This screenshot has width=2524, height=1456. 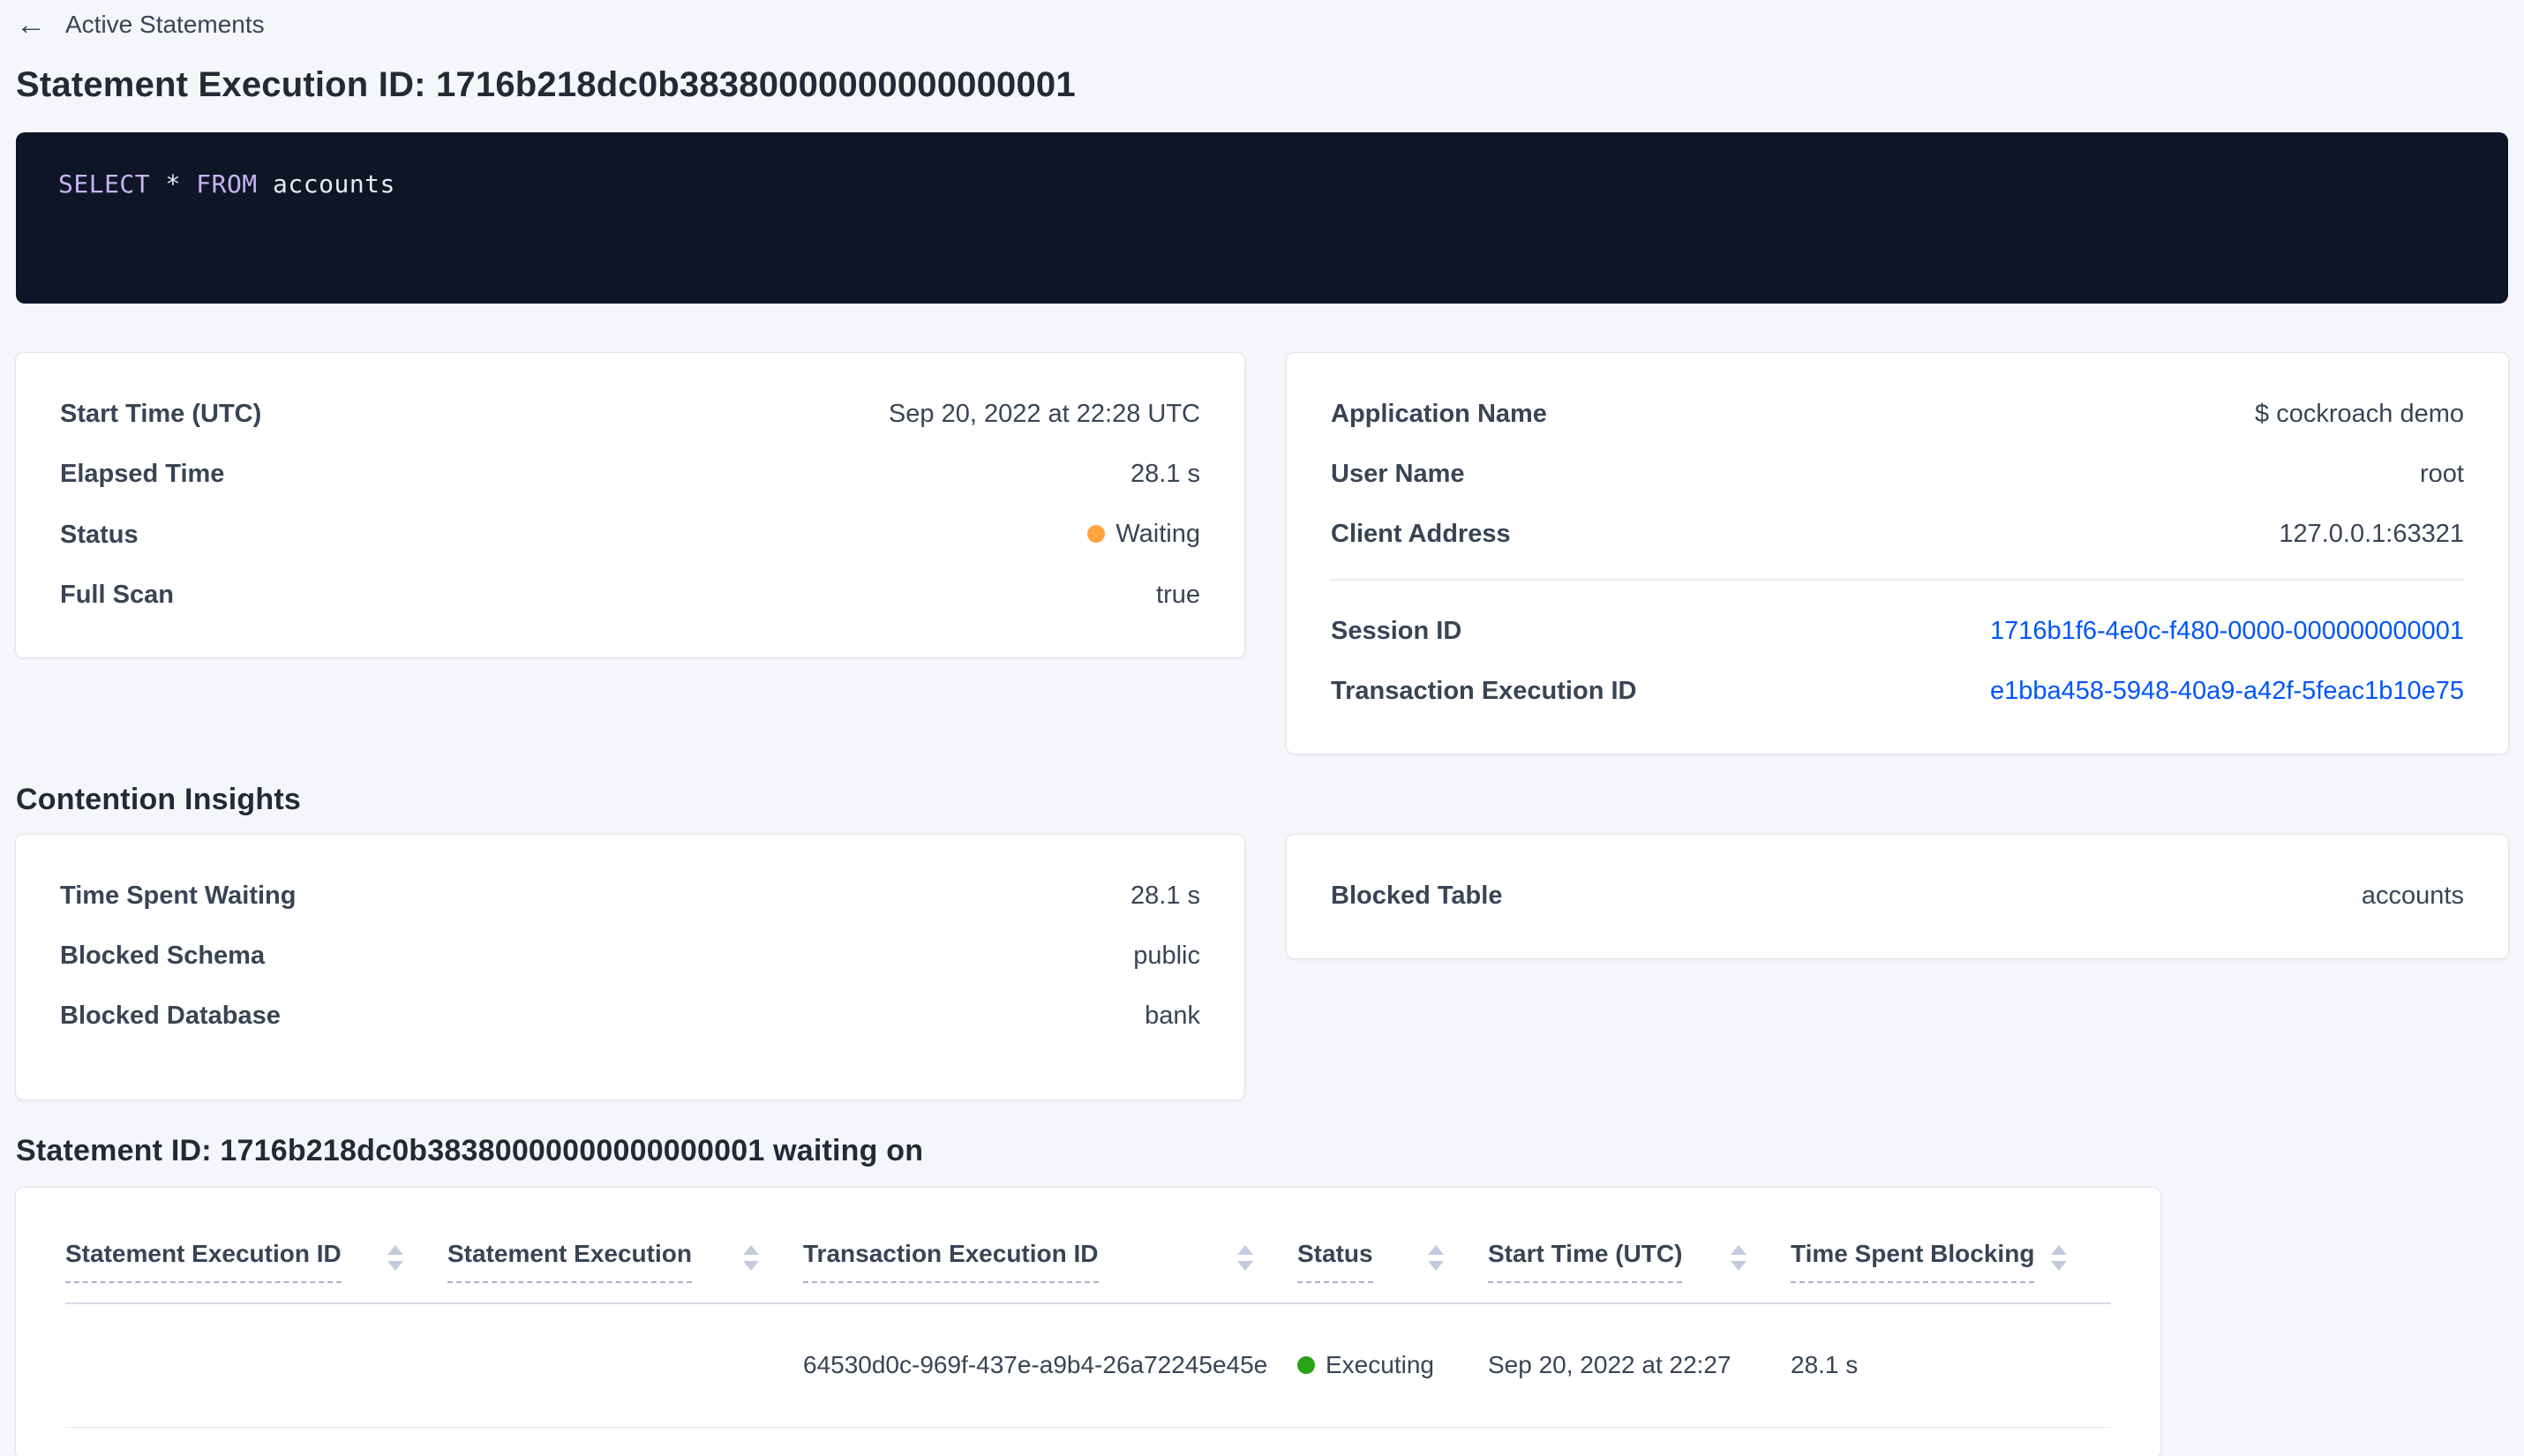 What do you see at coordinates (142, 474) in the screenshot?
I see `elapsed-time-label: Elapsed Time` at bounding box center [142, 474].